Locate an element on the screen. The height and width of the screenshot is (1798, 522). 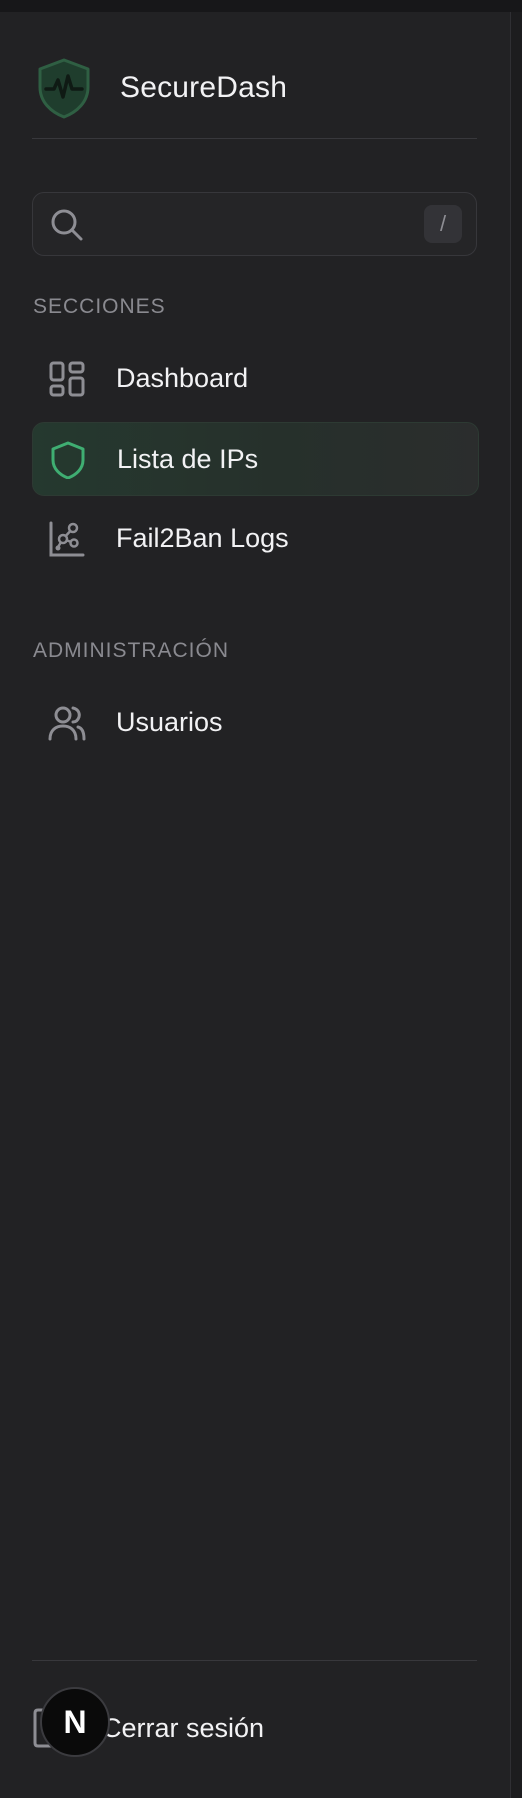
search-icon is located at coordinates (67, 225).